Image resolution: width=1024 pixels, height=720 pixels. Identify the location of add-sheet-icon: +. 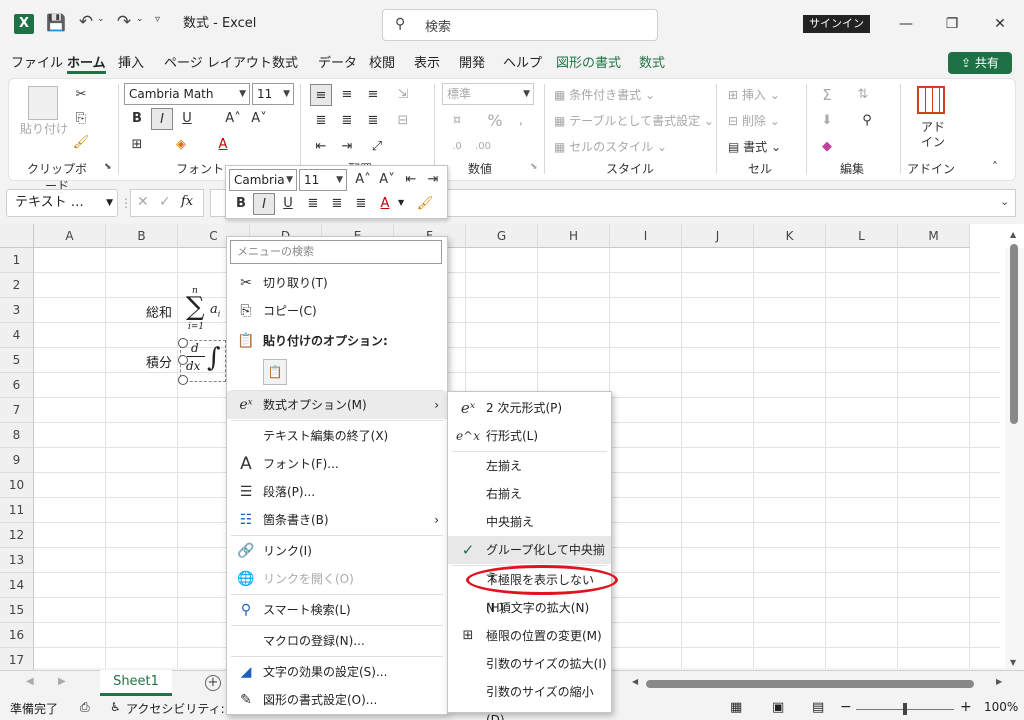
(213, 683).